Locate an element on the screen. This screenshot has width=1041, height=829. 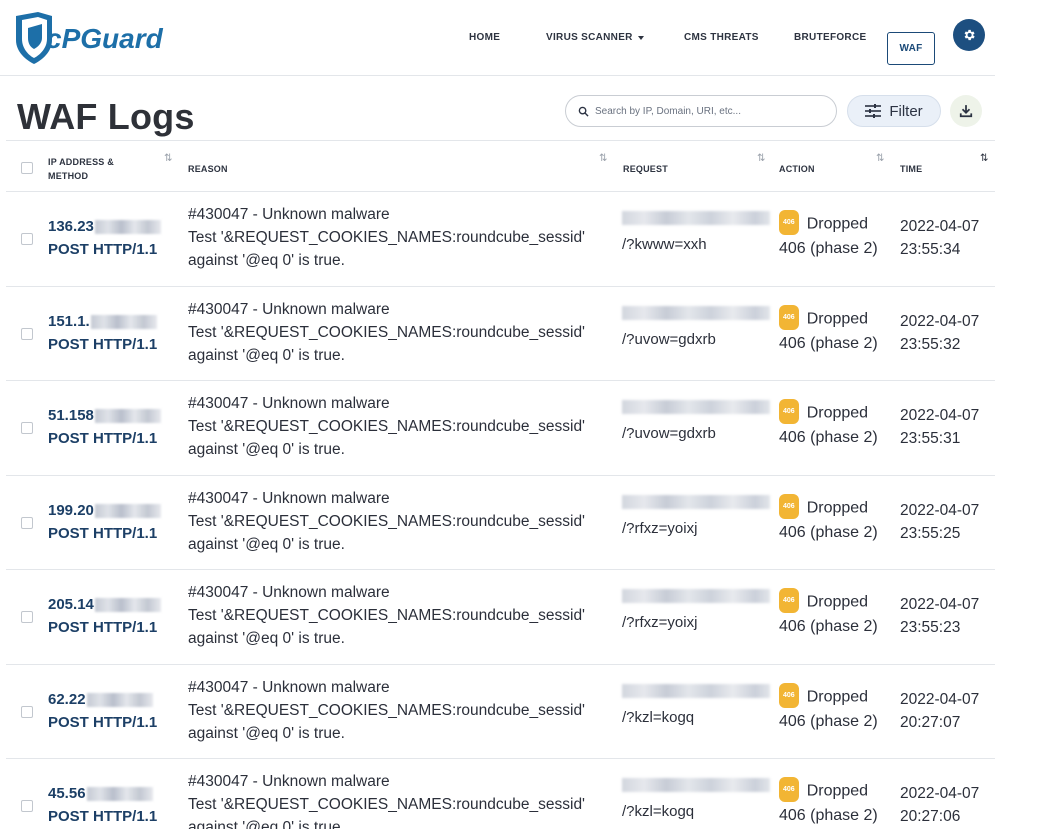
column-header-request: REQUEST is located at coordinates (645, 169).